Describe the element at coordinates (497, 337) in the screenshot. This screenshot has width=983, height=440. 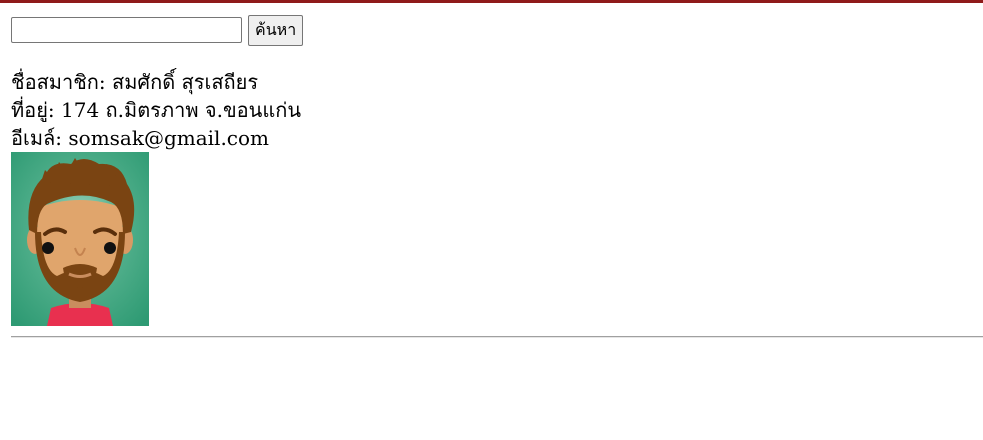
I see `horizontal-divider` at that location.